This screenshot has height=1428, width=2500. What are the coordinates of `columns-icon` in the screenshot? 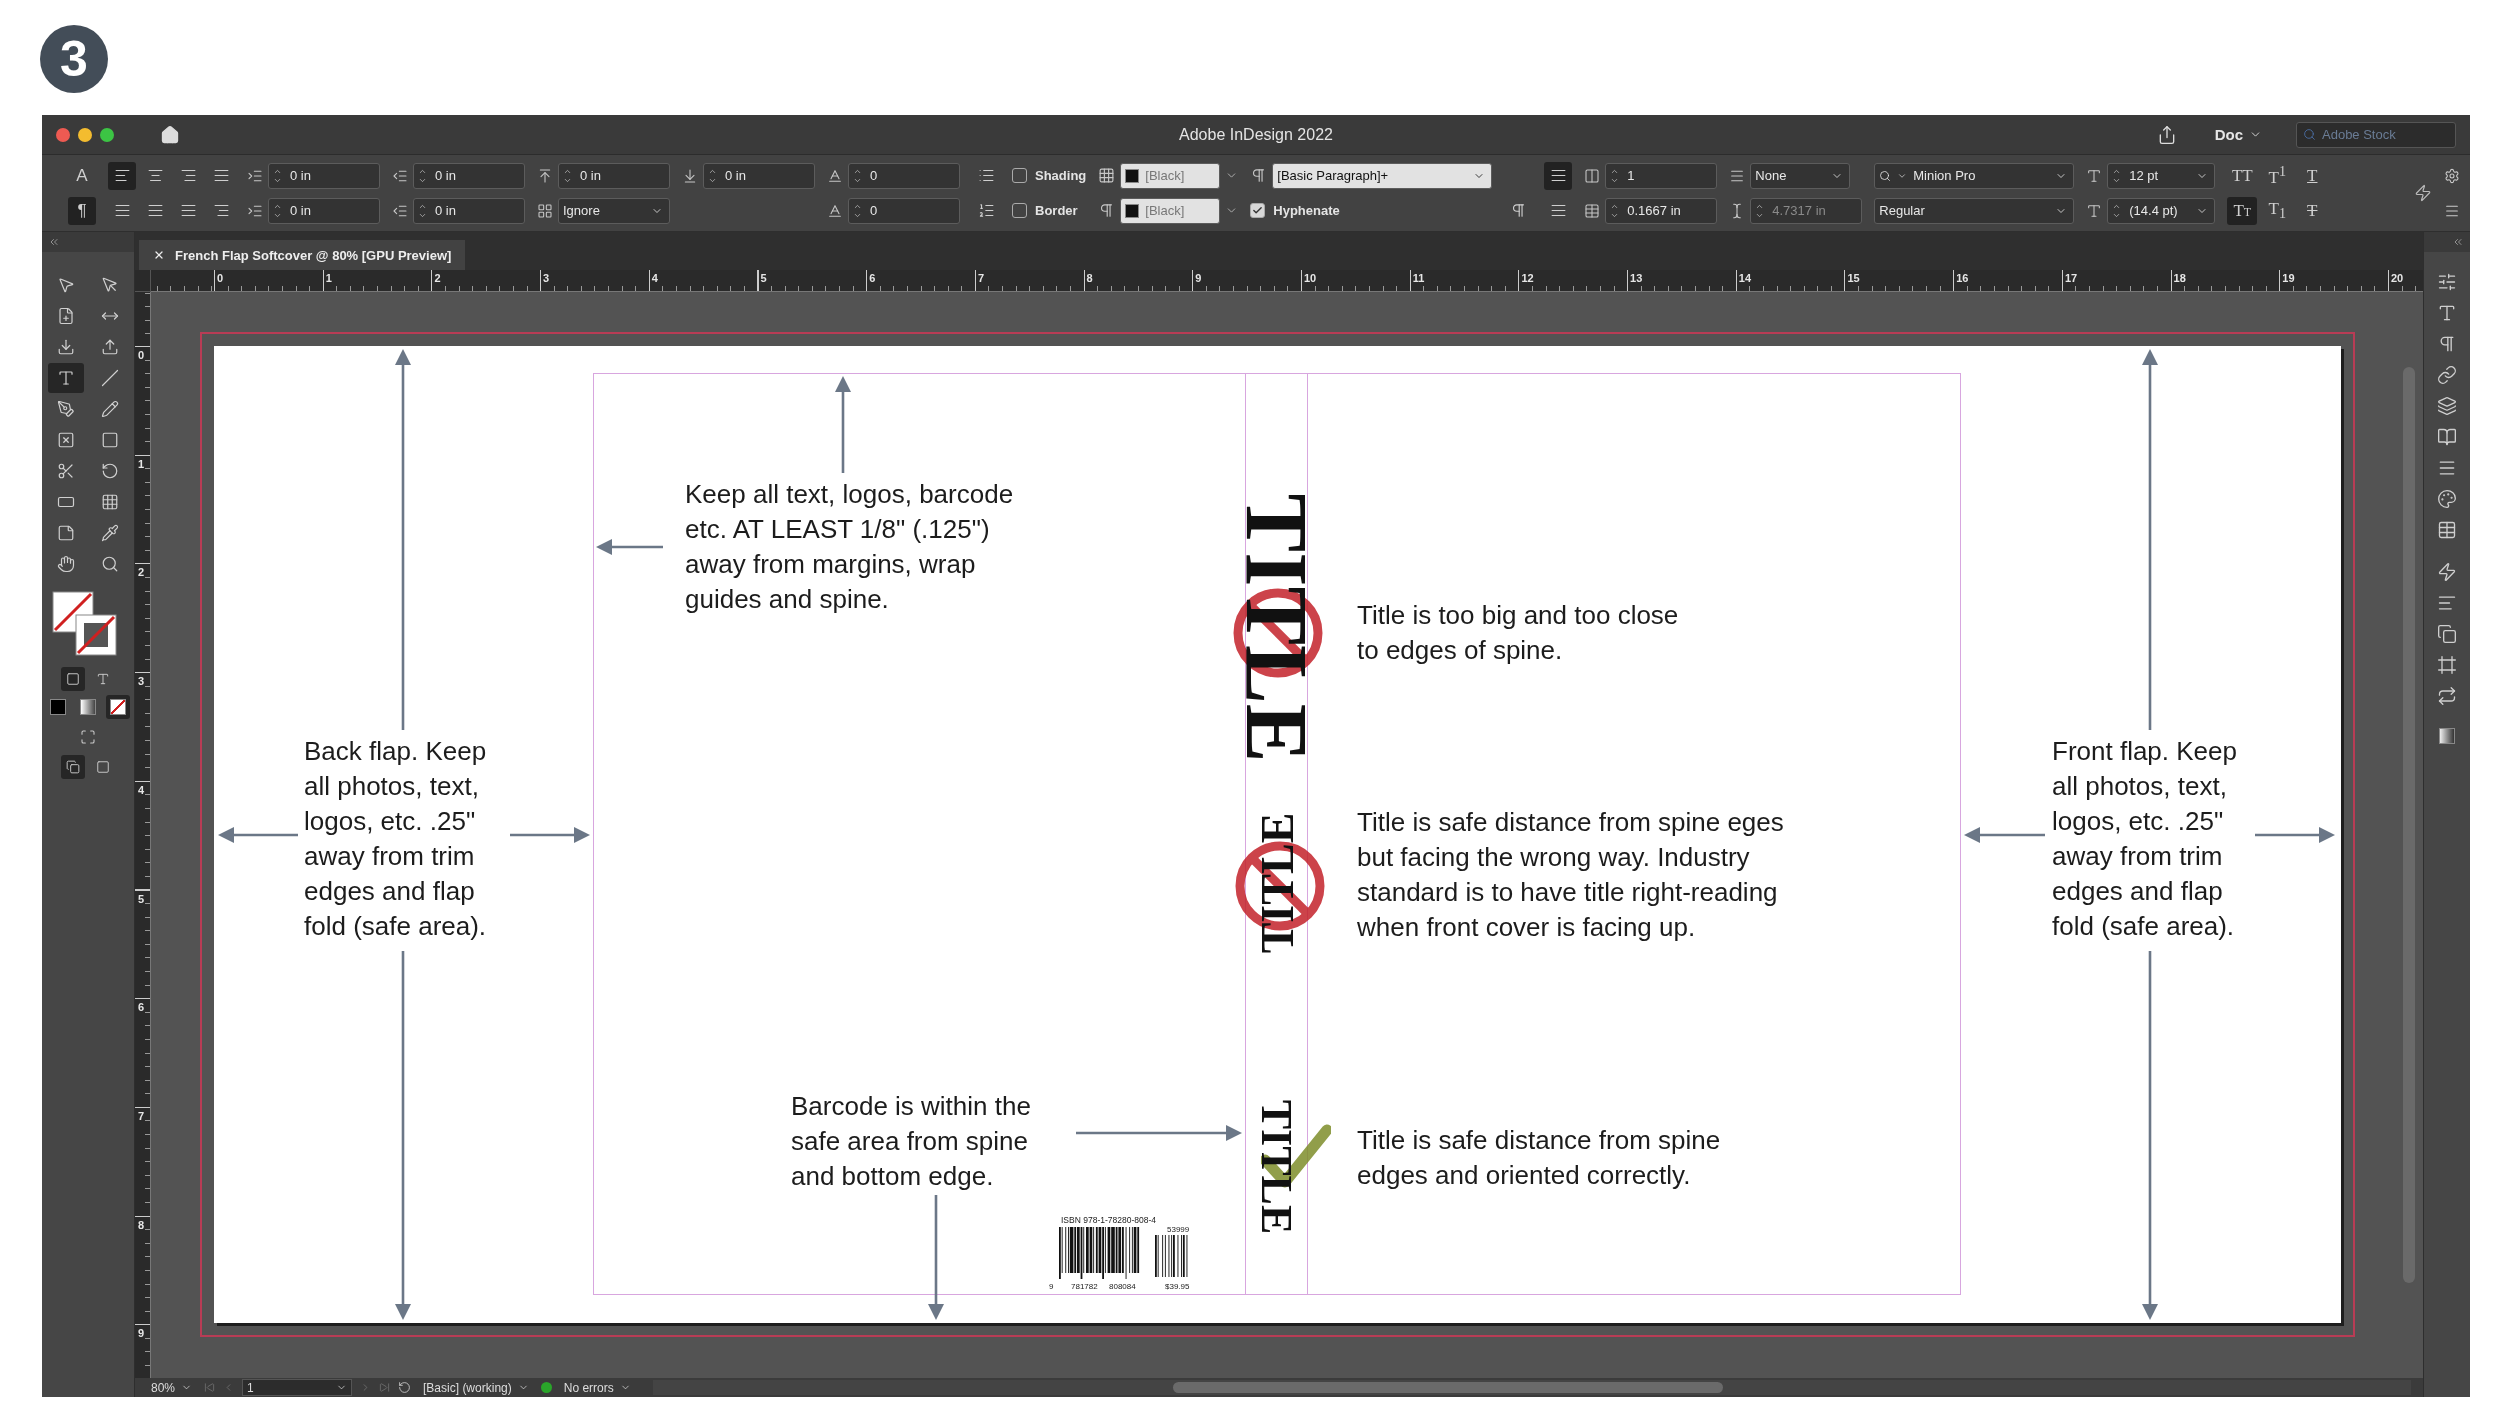 It's located at (1592, 175).